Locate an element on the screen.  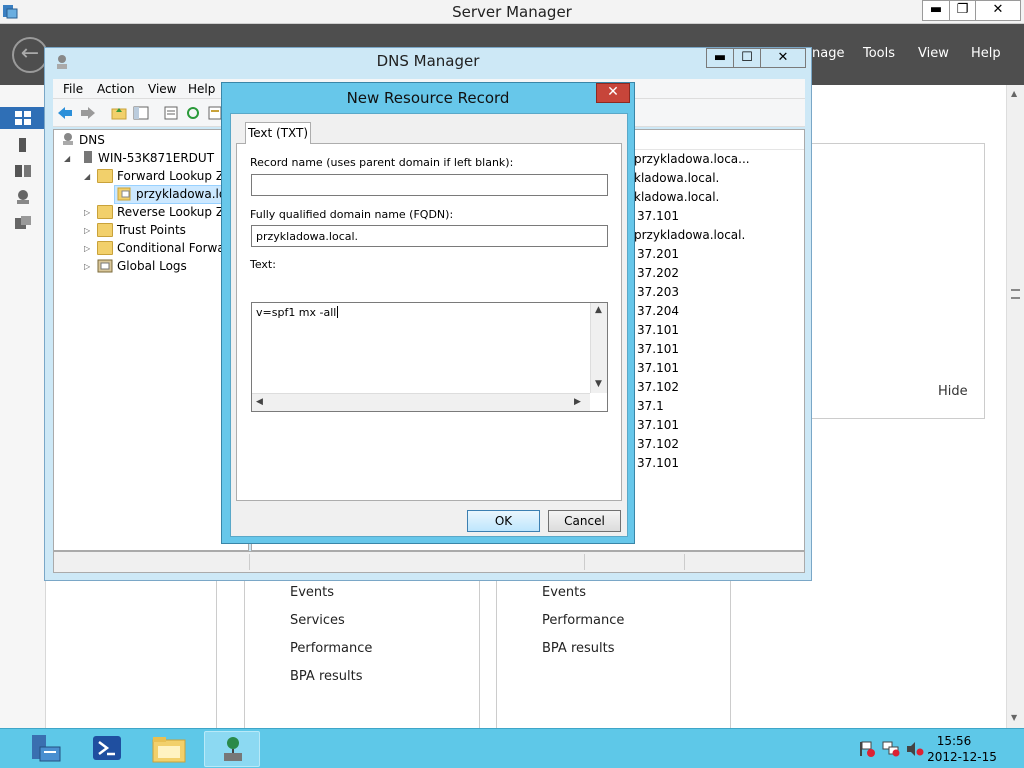
ok-button: OK is located at coordinates (503, 521).